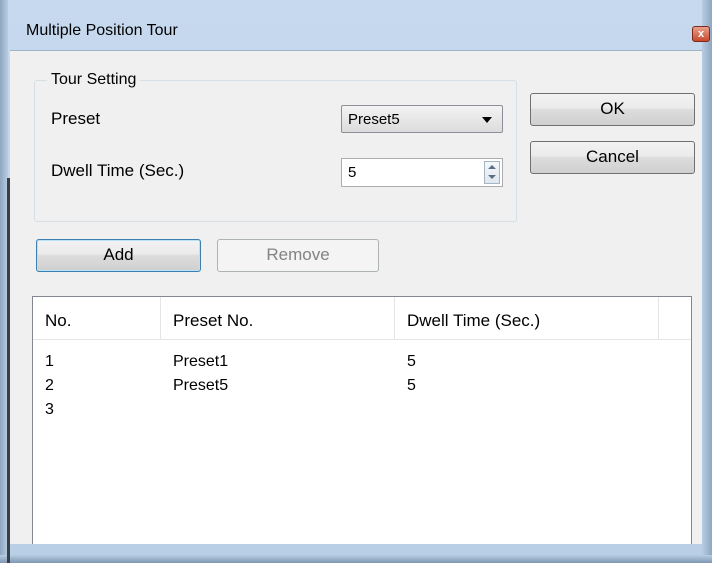 The height and width of the screenshot is (563, 712). I want to click on title-bar: Multiple Position Tour x, so click(360, 26).